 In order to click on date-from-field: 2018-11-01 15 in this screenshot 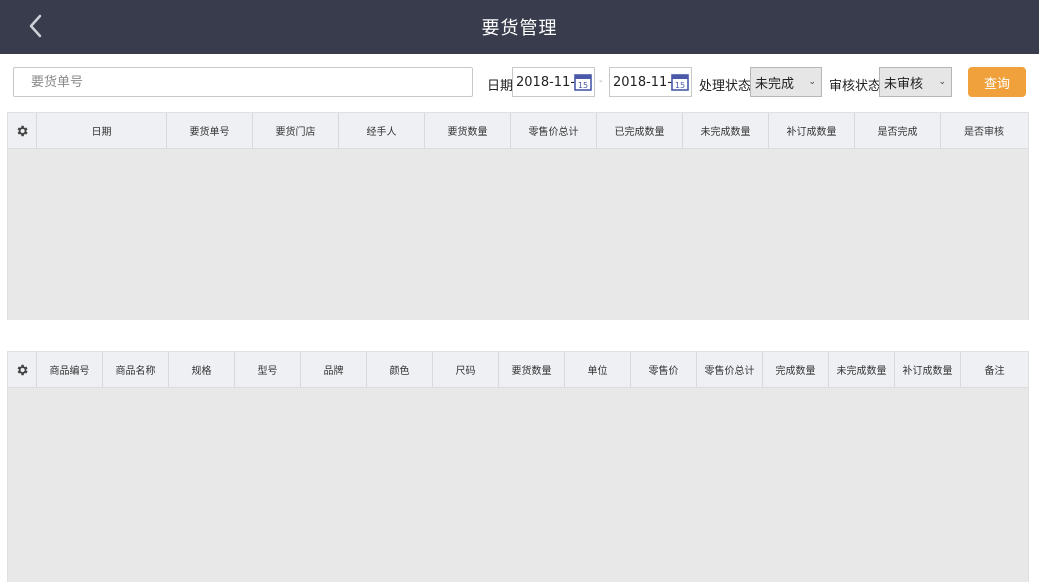, I will do `click(553, 82)`.